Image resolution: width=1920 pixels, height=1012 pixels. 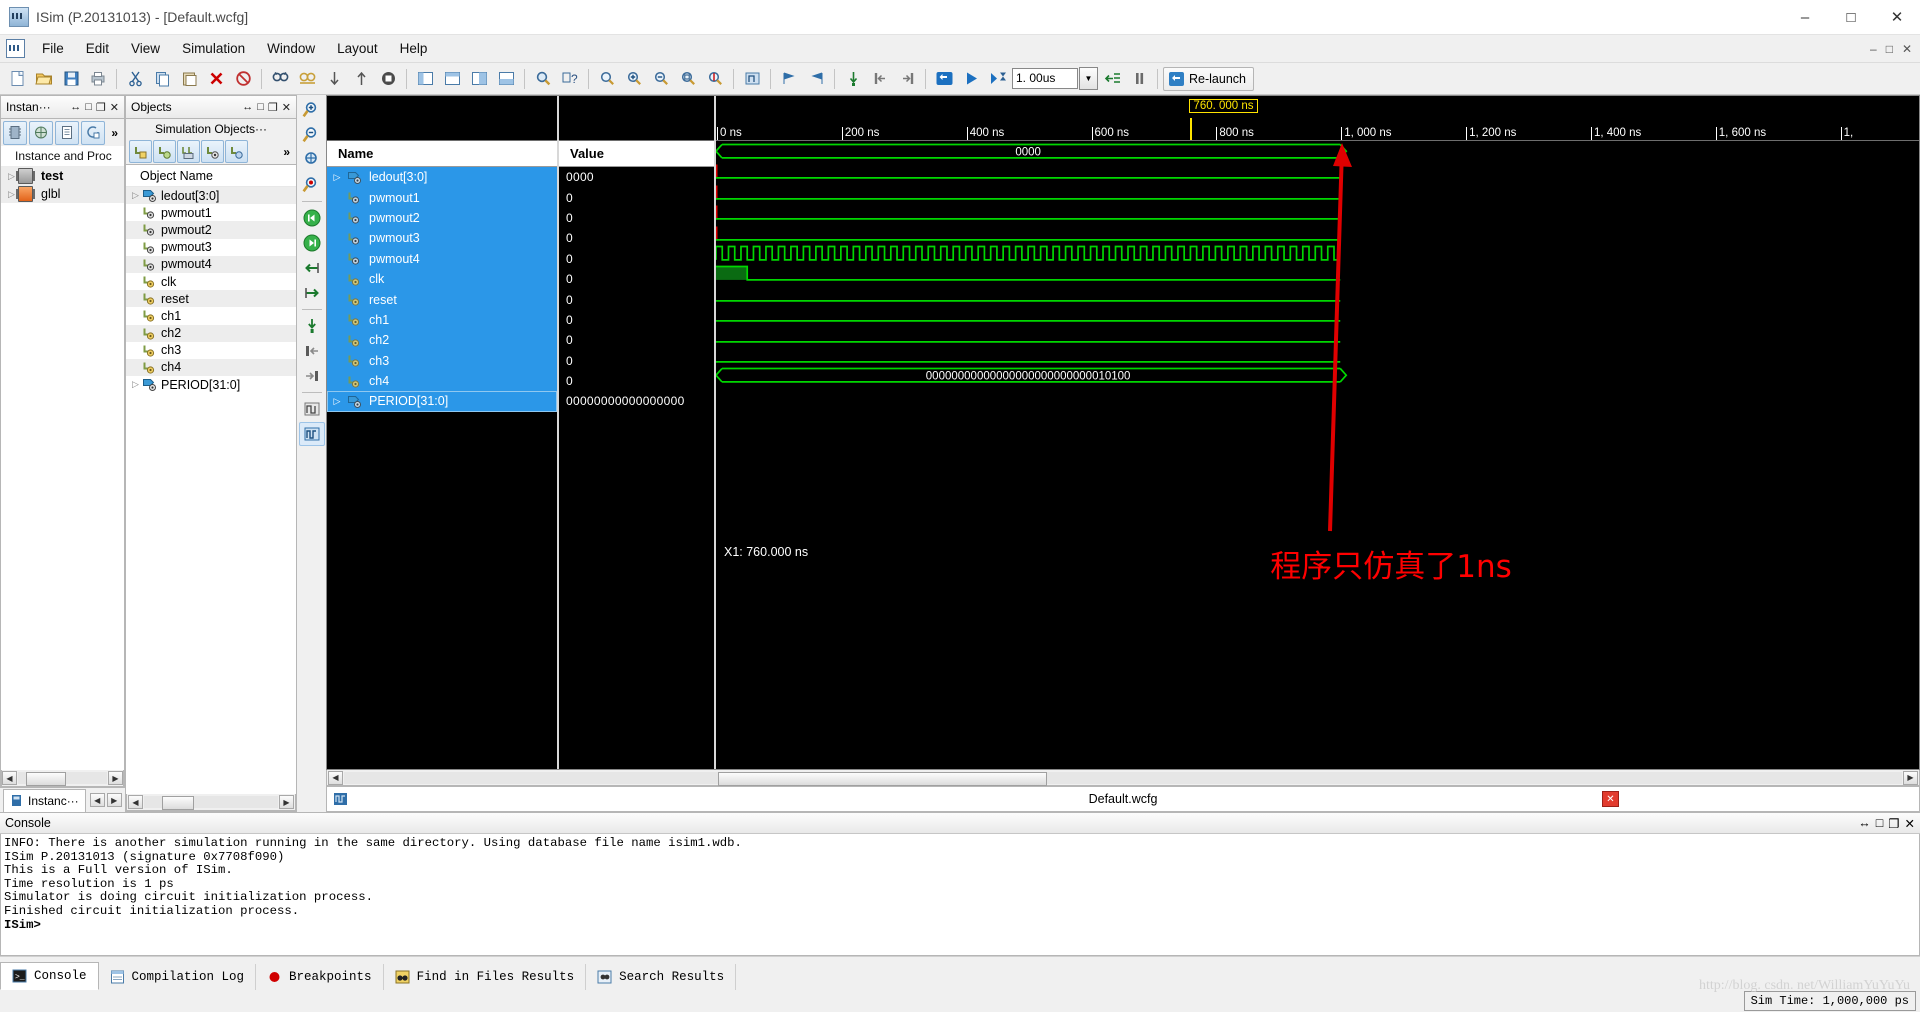 I want to click on run-time-input: 1. 00us, so click(x=1045, y=78).